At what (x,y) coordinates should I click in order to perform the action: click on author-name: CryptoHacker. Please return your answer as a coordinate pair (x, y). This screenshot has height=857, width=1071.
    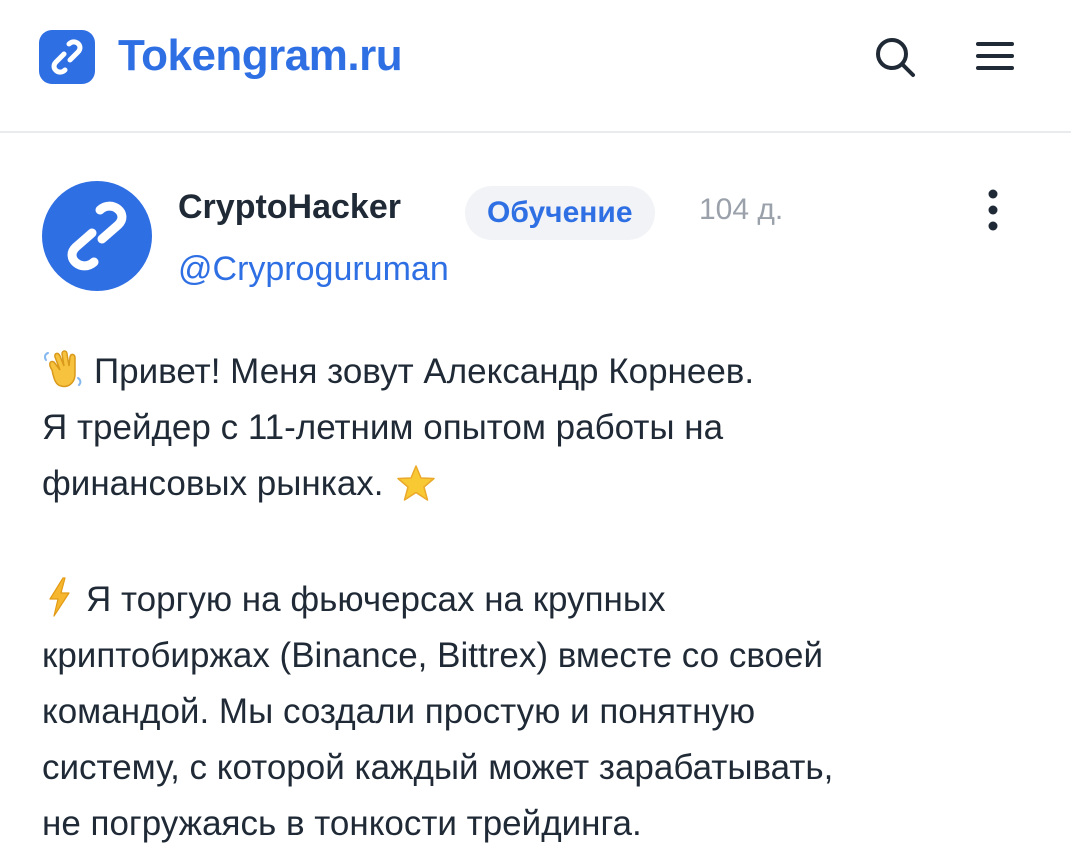
    Looking at the image, I should click on (289, 207).